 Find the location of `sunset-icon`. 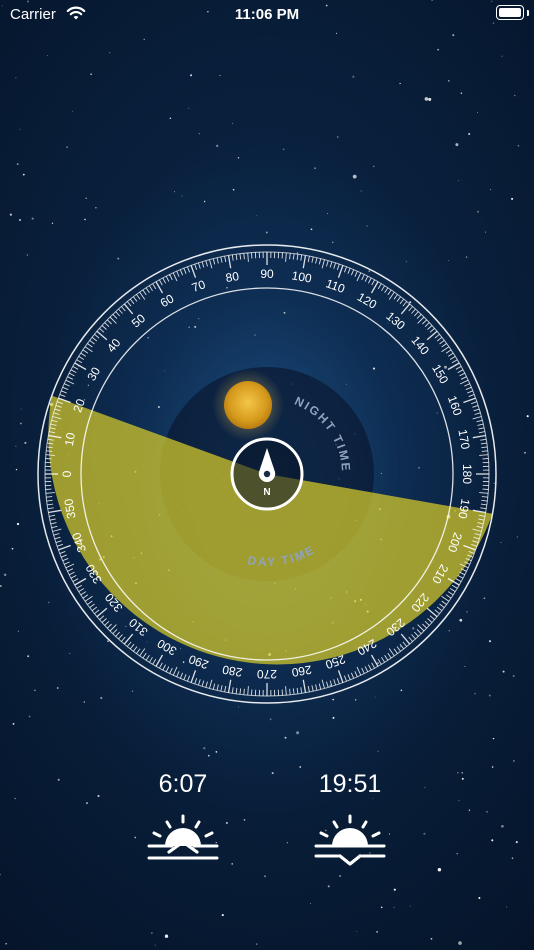

sunset-icon is located at coordinates (350, 840).